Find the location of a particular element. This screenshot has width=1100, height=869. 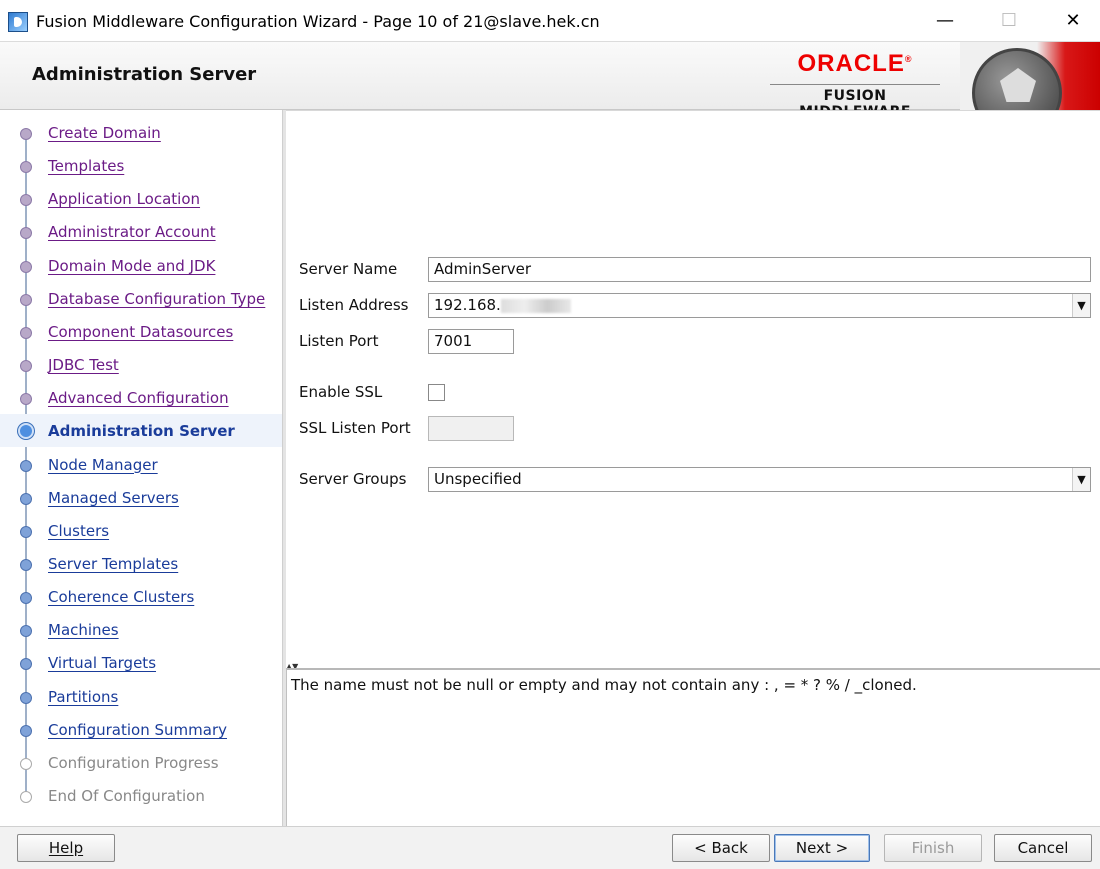

nav-step-configuration-summary: Configuration Summary is located at coordinates (141, 729).